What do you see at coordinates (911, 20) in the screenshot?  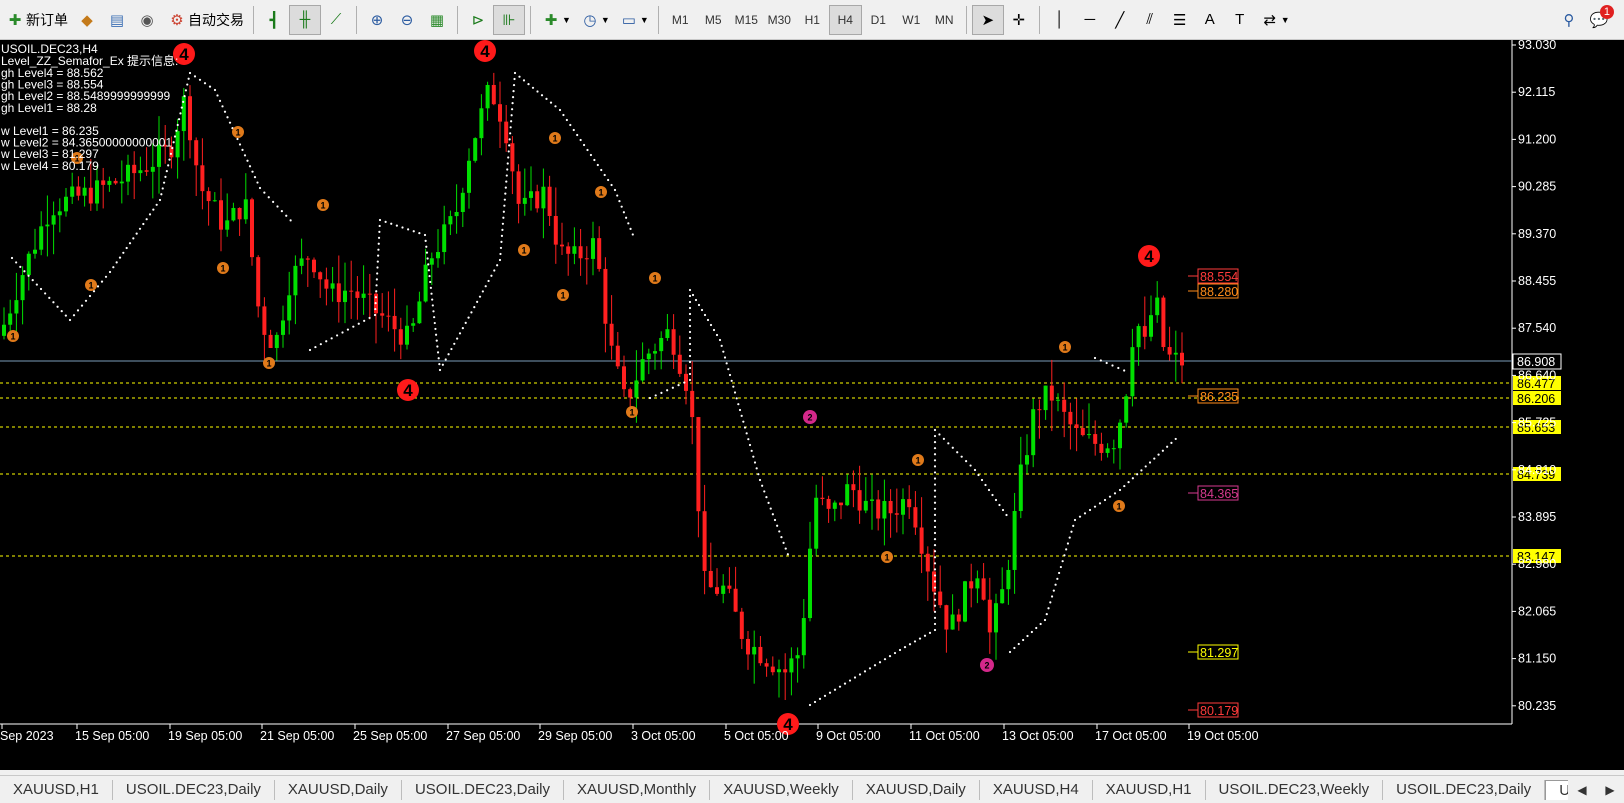 I see `timeframe-w1: W1` at bounding box center [911, 20].